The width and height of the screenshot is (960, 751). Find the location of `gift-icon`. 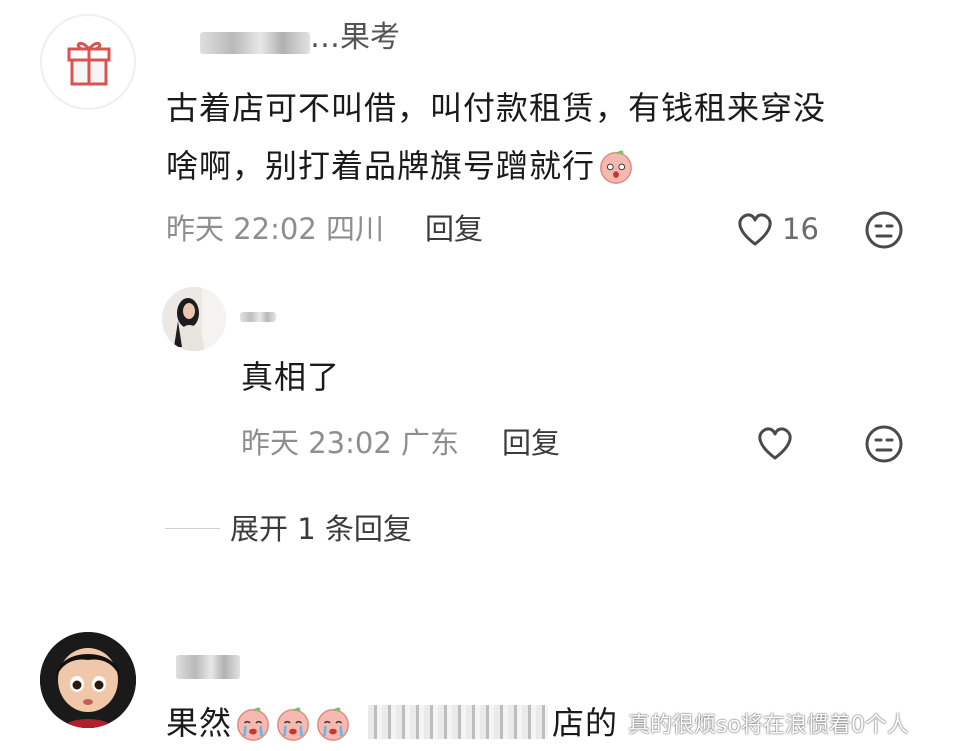

gift-icon is located at coordinates (89, 63).